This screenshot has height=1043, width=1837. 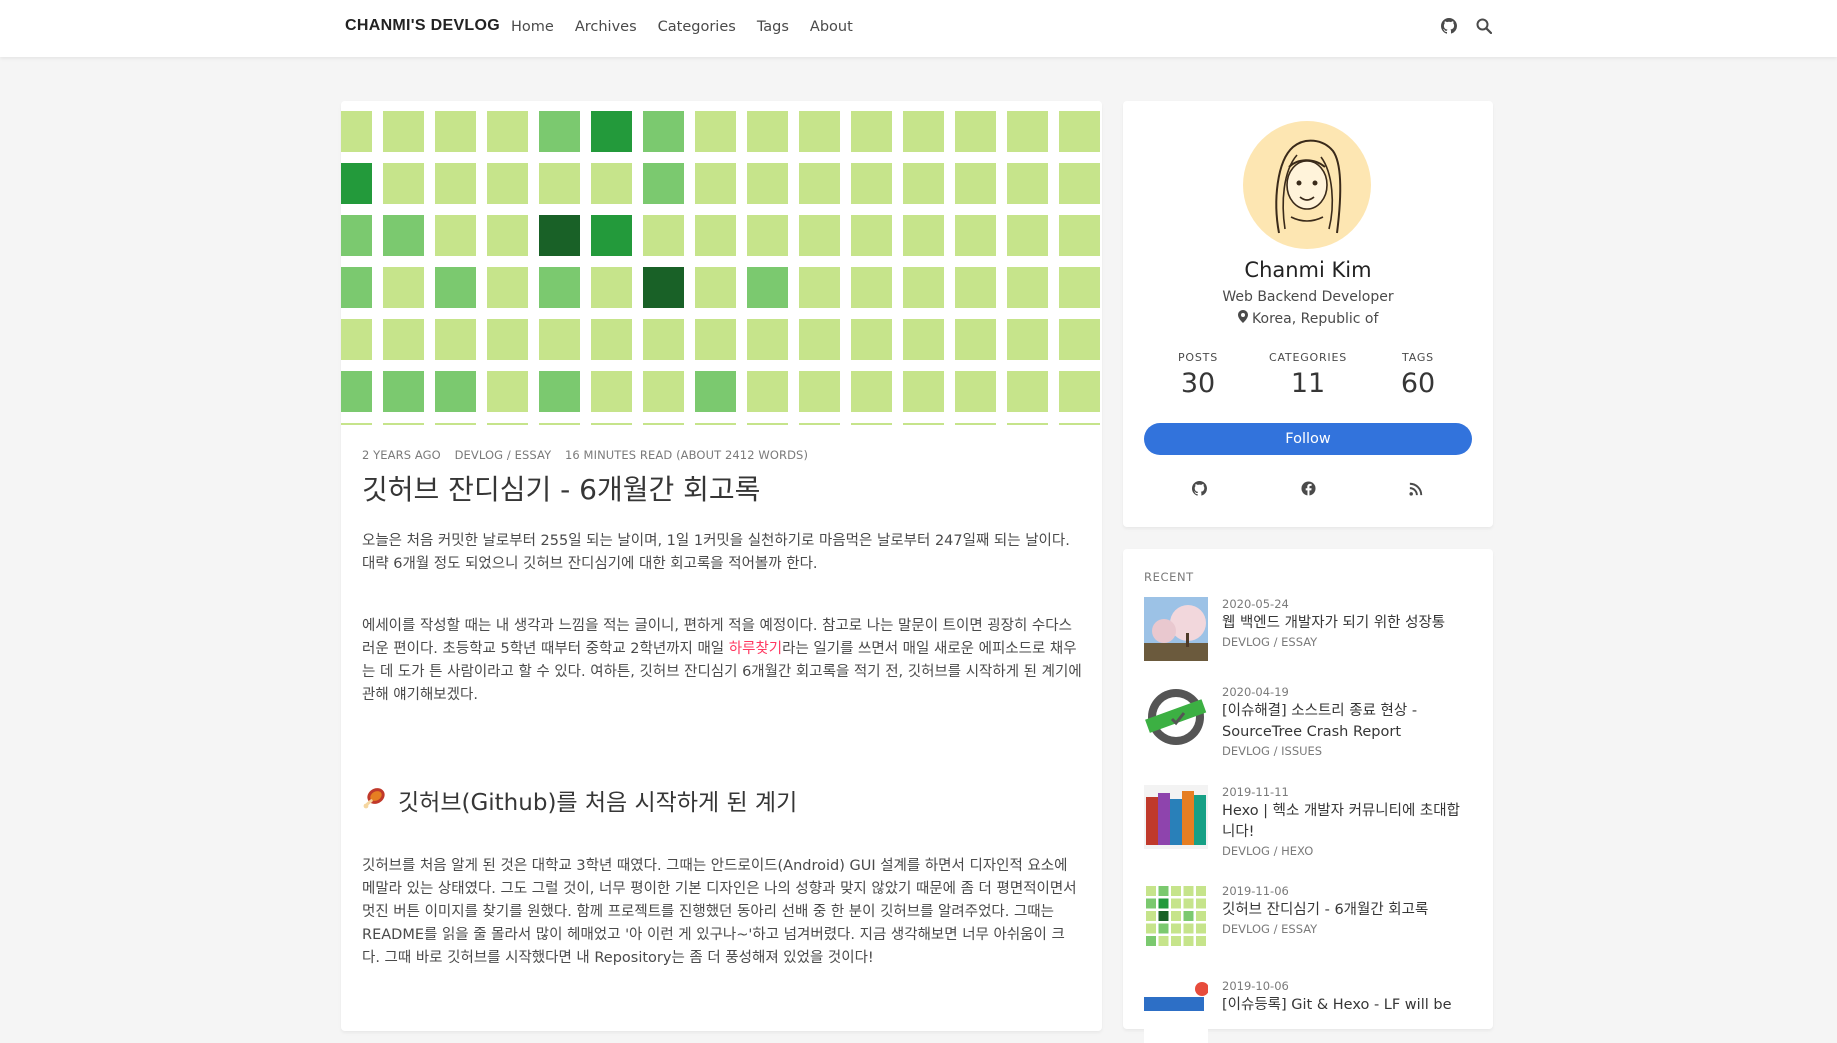 I want to click on stat-label: POSTS, so click(x=1198, y=357).